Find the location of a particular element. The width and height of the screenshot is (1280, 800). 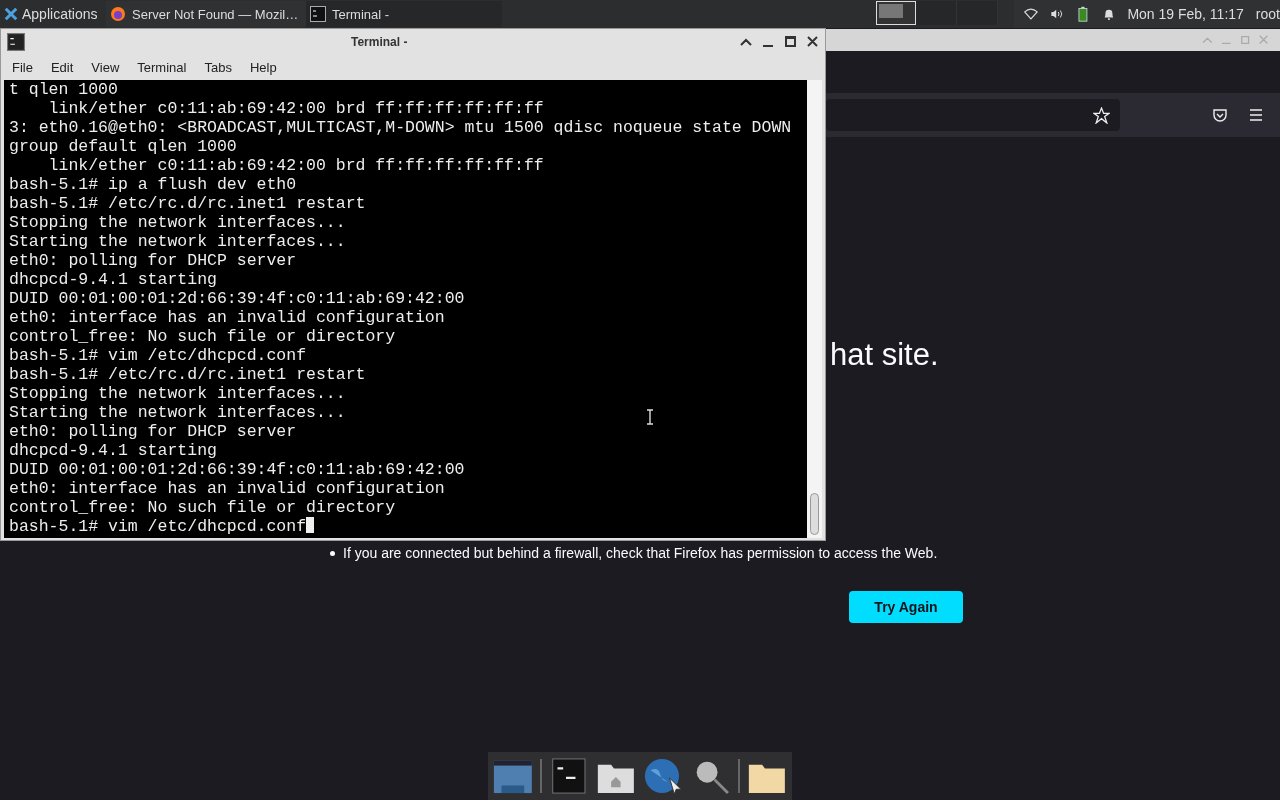

menu-item: Help is located at coordinates (263, 67).